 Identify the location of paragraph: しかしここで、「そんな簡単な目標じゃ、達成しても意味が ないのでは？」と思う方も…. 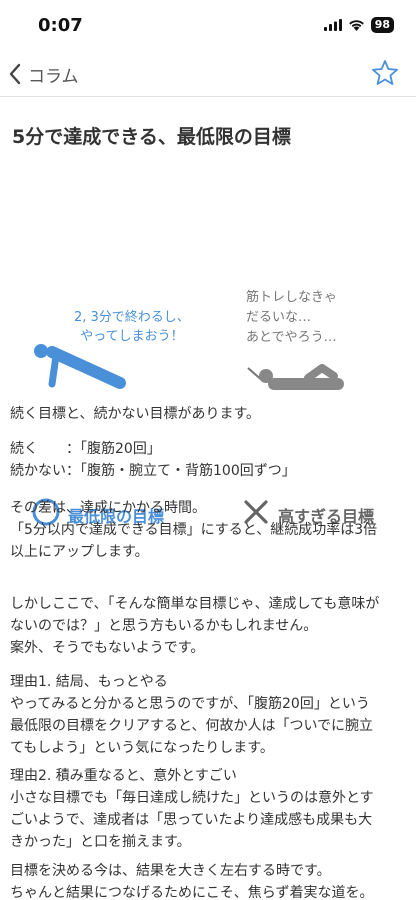
(195, 626).